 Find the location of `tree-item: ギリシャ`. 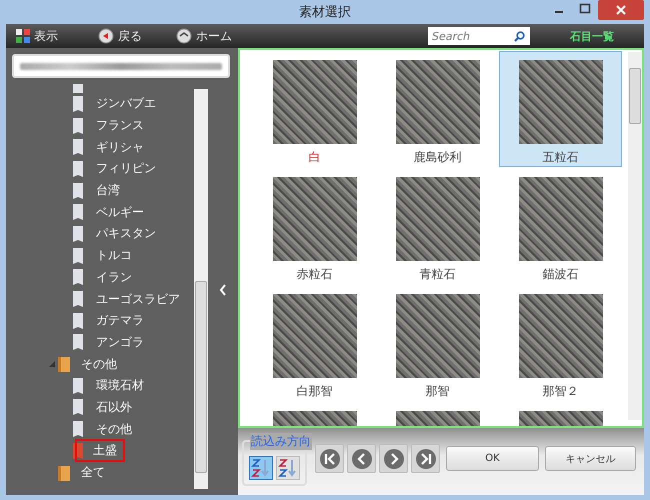

tree-item: ギリシャ is located at coordinates (120, 147).